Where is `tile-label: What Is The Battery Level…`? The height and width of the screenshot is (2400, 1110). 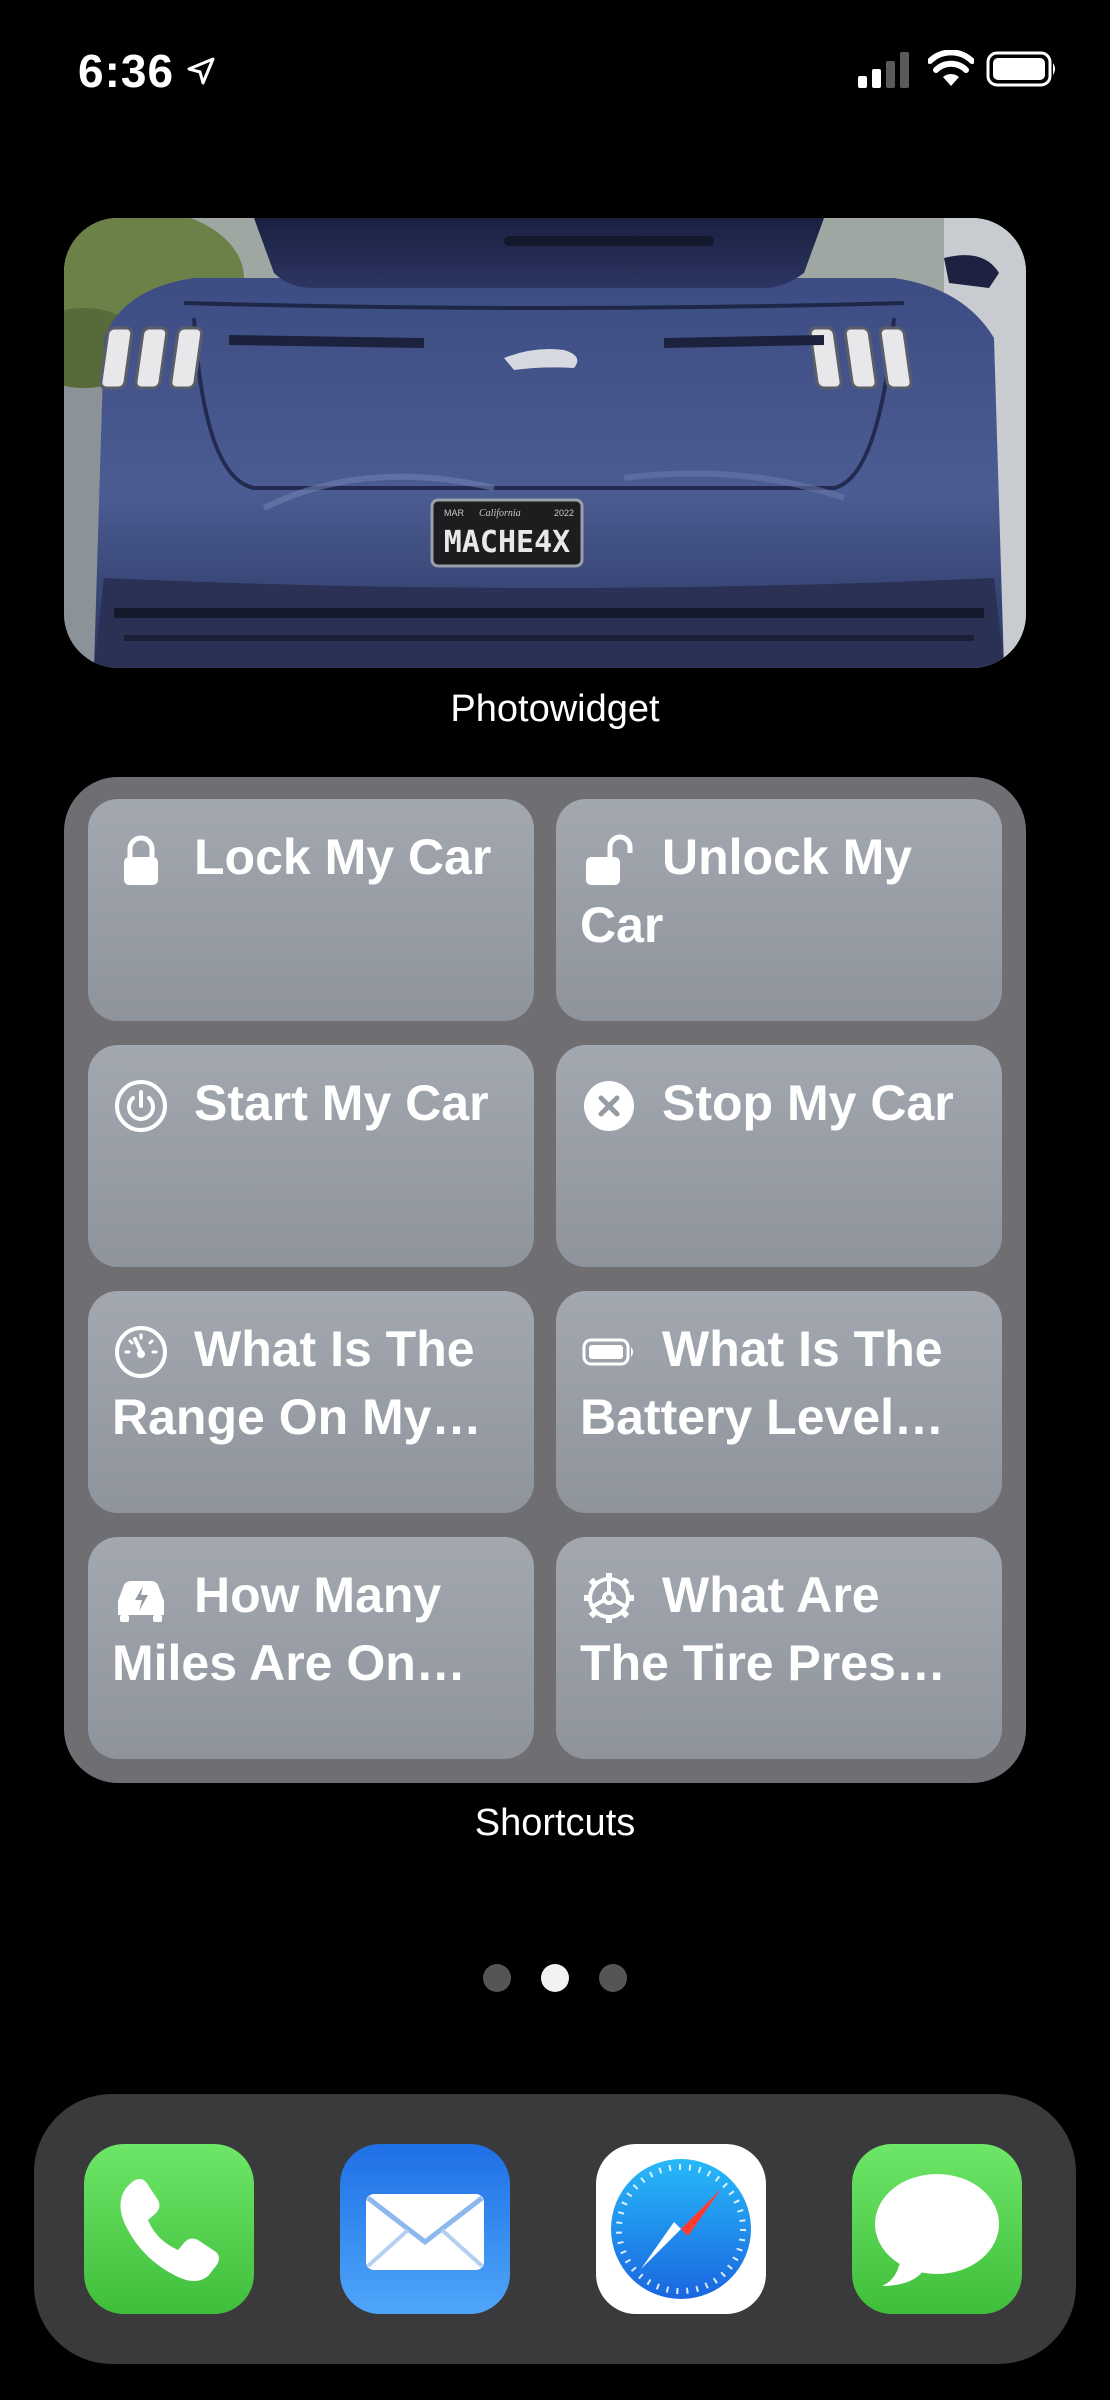 tile-label: What Is The Battery Level… is located at coordinates (762, 1383).